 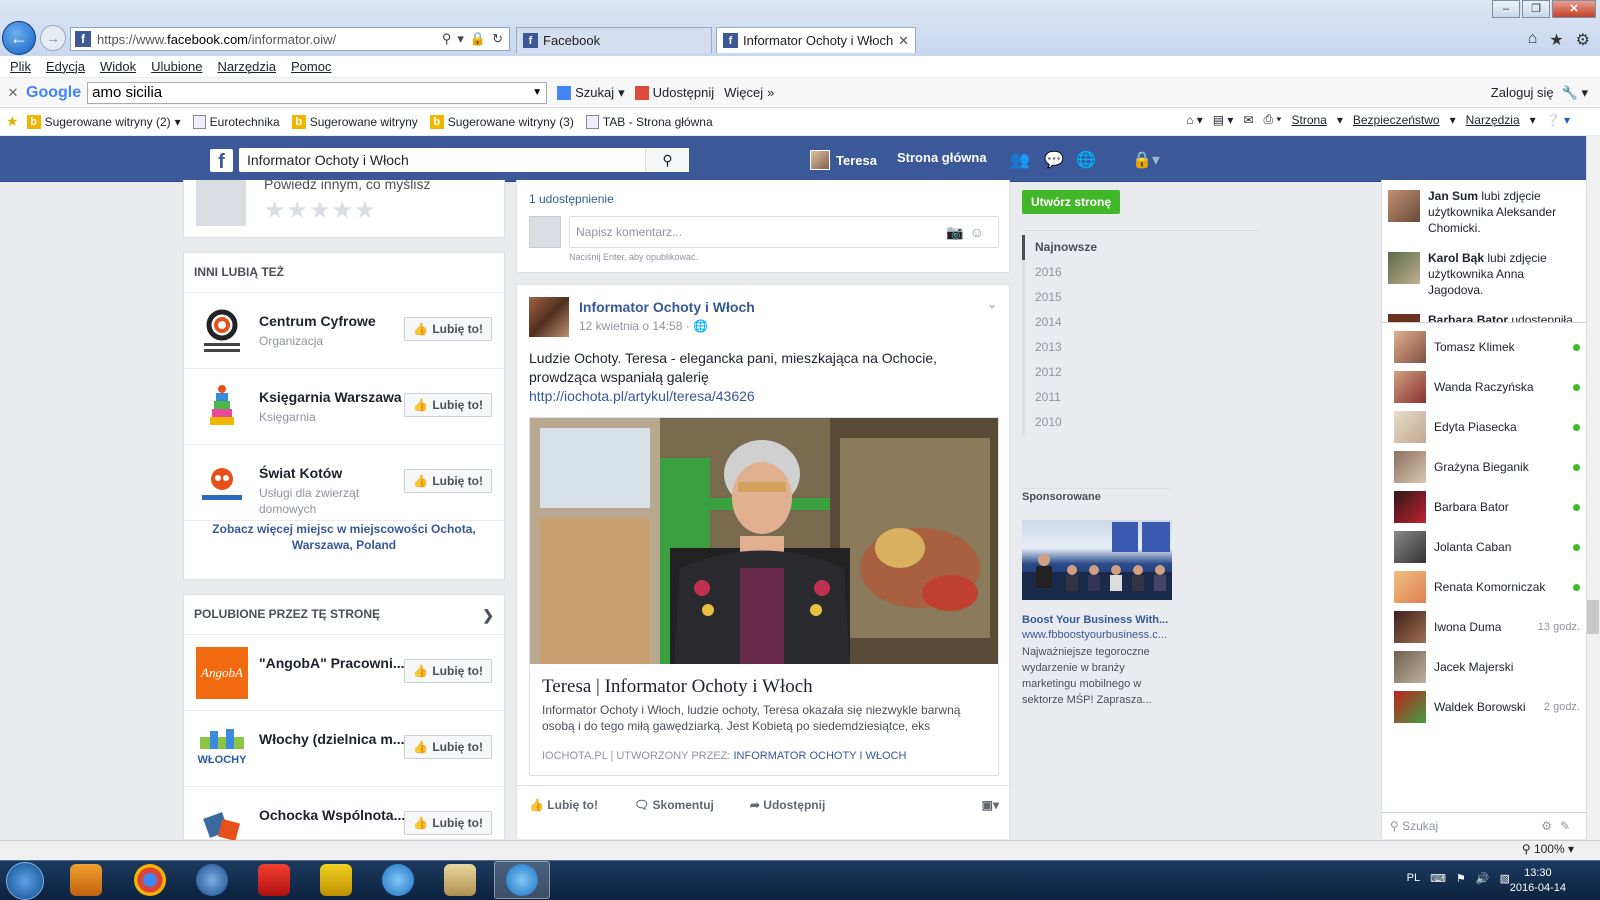 I want to click on google-search-button: Szukaj ▾, so click(x=591, y=93).